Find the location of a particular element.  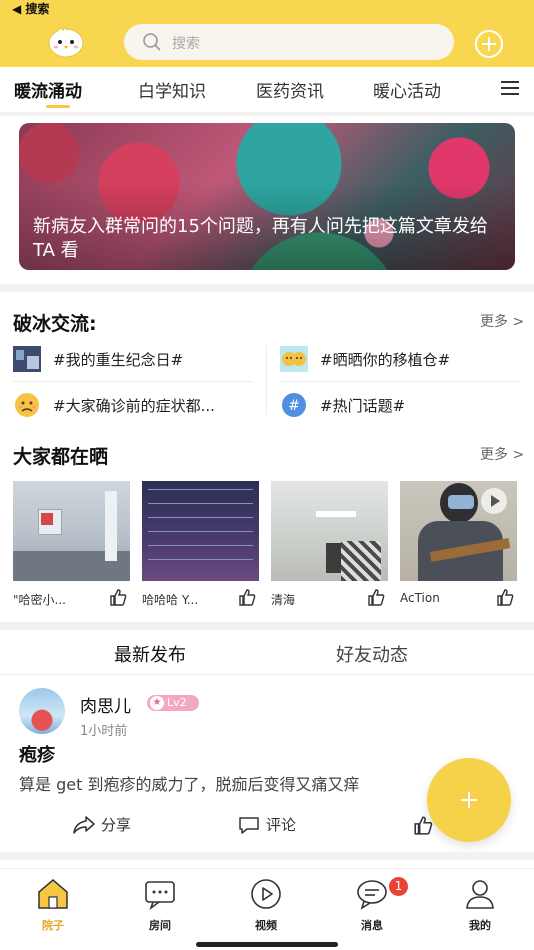

comment-label: 评论 is located at coordinates (281, 825).